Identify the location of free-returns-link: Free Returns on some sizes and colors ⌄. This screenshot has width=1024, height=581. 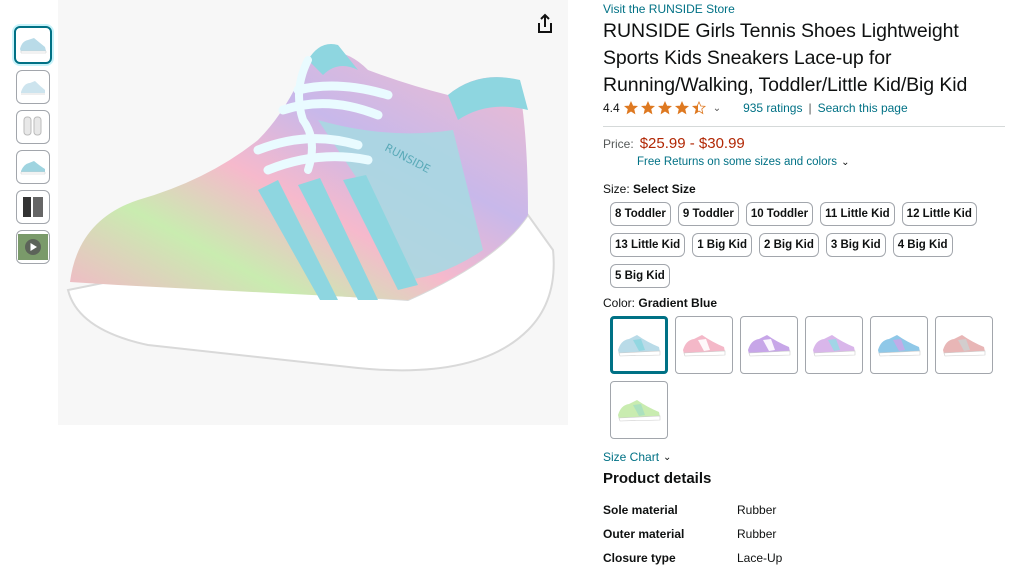
(825, 162).